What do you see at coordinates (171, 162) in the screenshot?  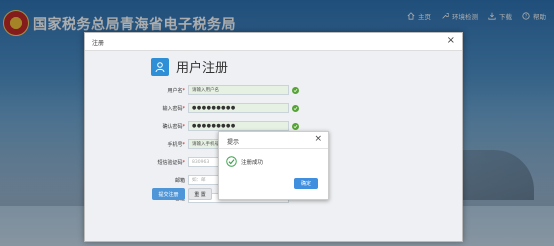 I see `field-sms-code-label: 短信验证码*` at bounding box center [171, 162].